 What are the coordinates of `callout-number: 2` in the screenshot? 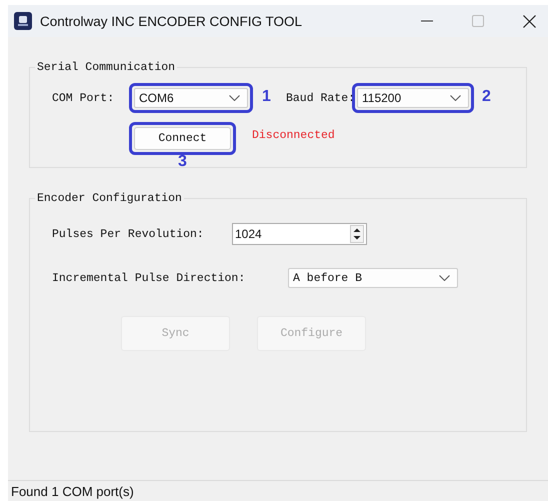 It's located at (486, 97).